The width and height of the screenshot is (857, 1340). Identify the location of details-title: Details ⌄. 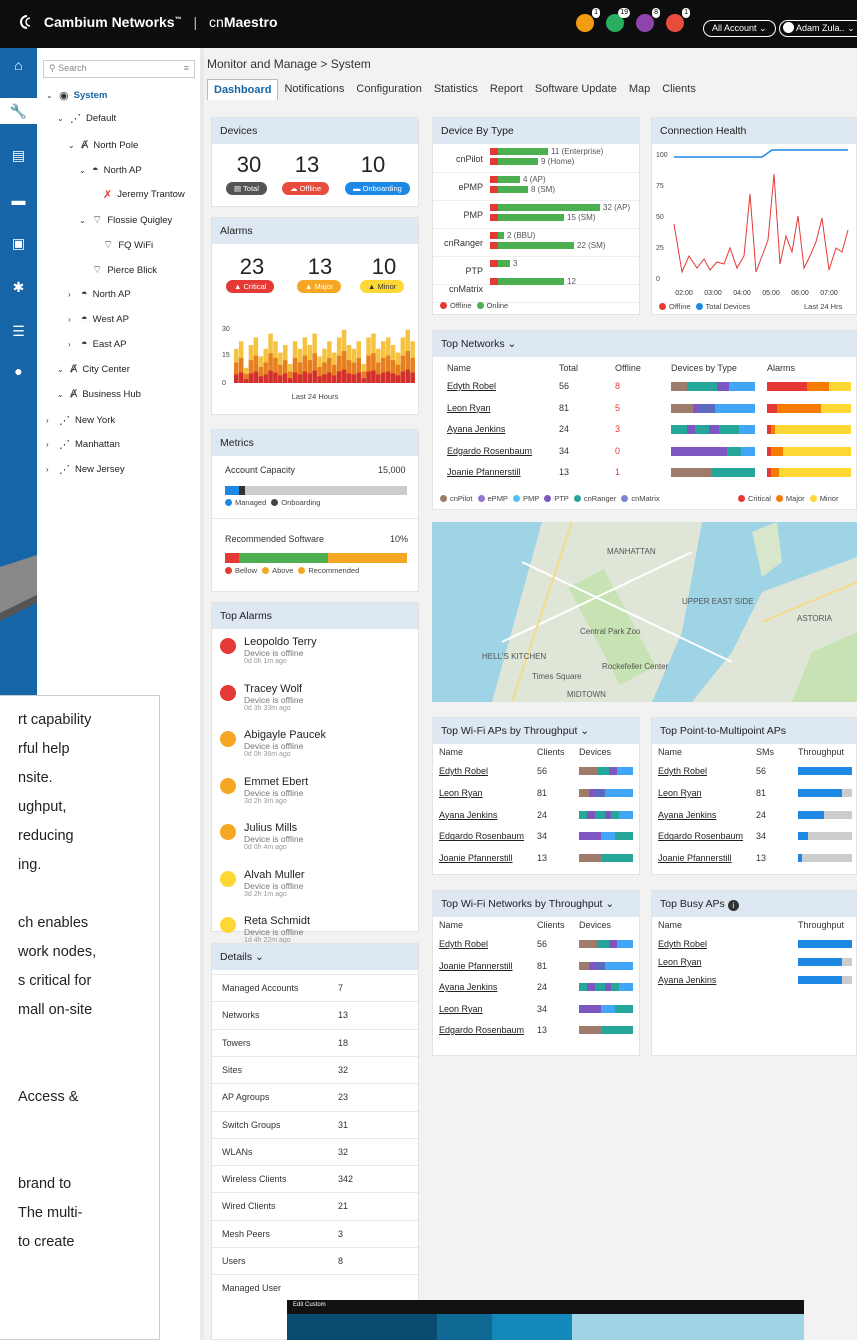
(315, 957).